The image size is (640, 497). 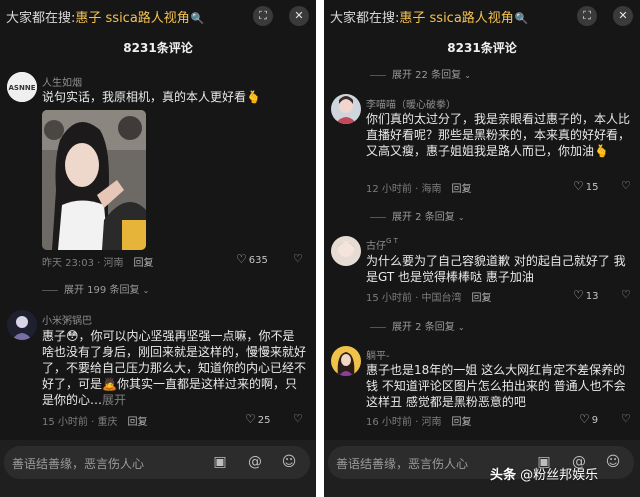 I want to click on like-button: ♡ 13, so click(x=586, y=295).